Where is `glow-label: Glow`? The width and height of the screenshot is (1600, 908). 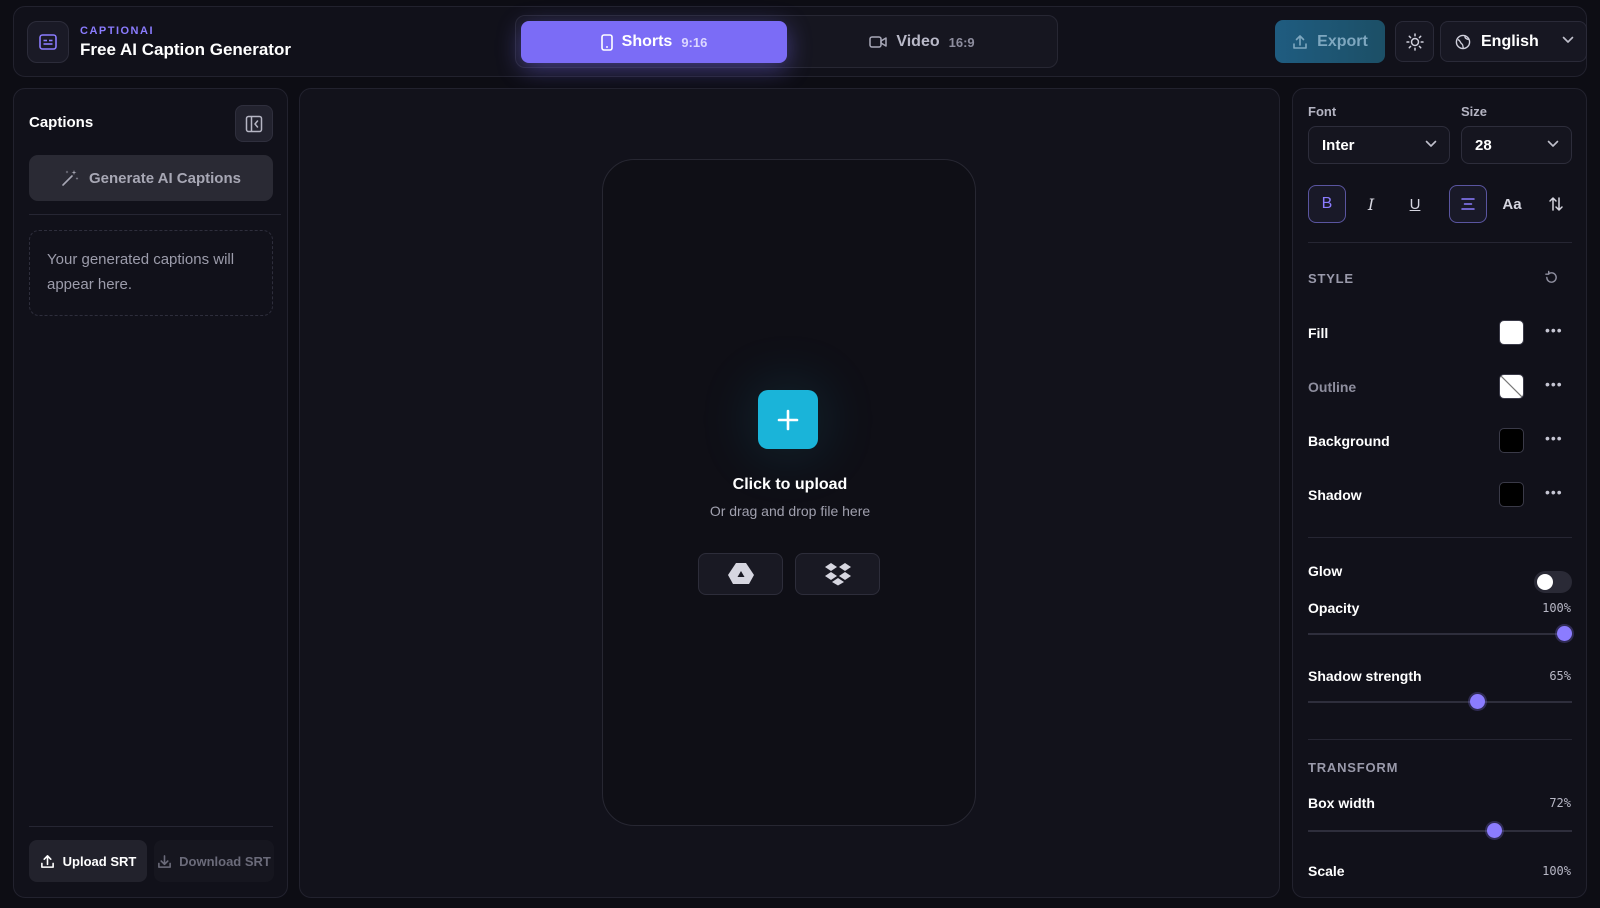 glow-label: Glow is located at coordinates (1325, 571).